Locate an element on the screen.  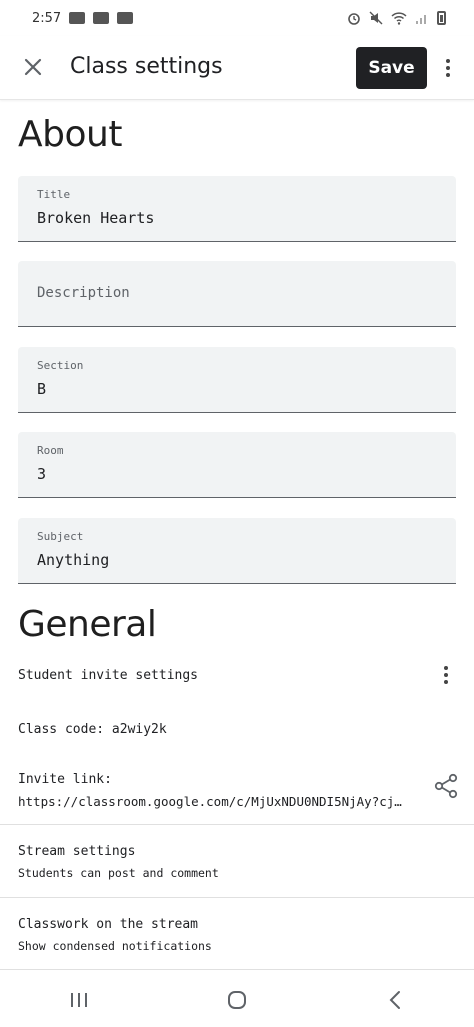
subject-label: Subject is located at coordinates (60, 536).